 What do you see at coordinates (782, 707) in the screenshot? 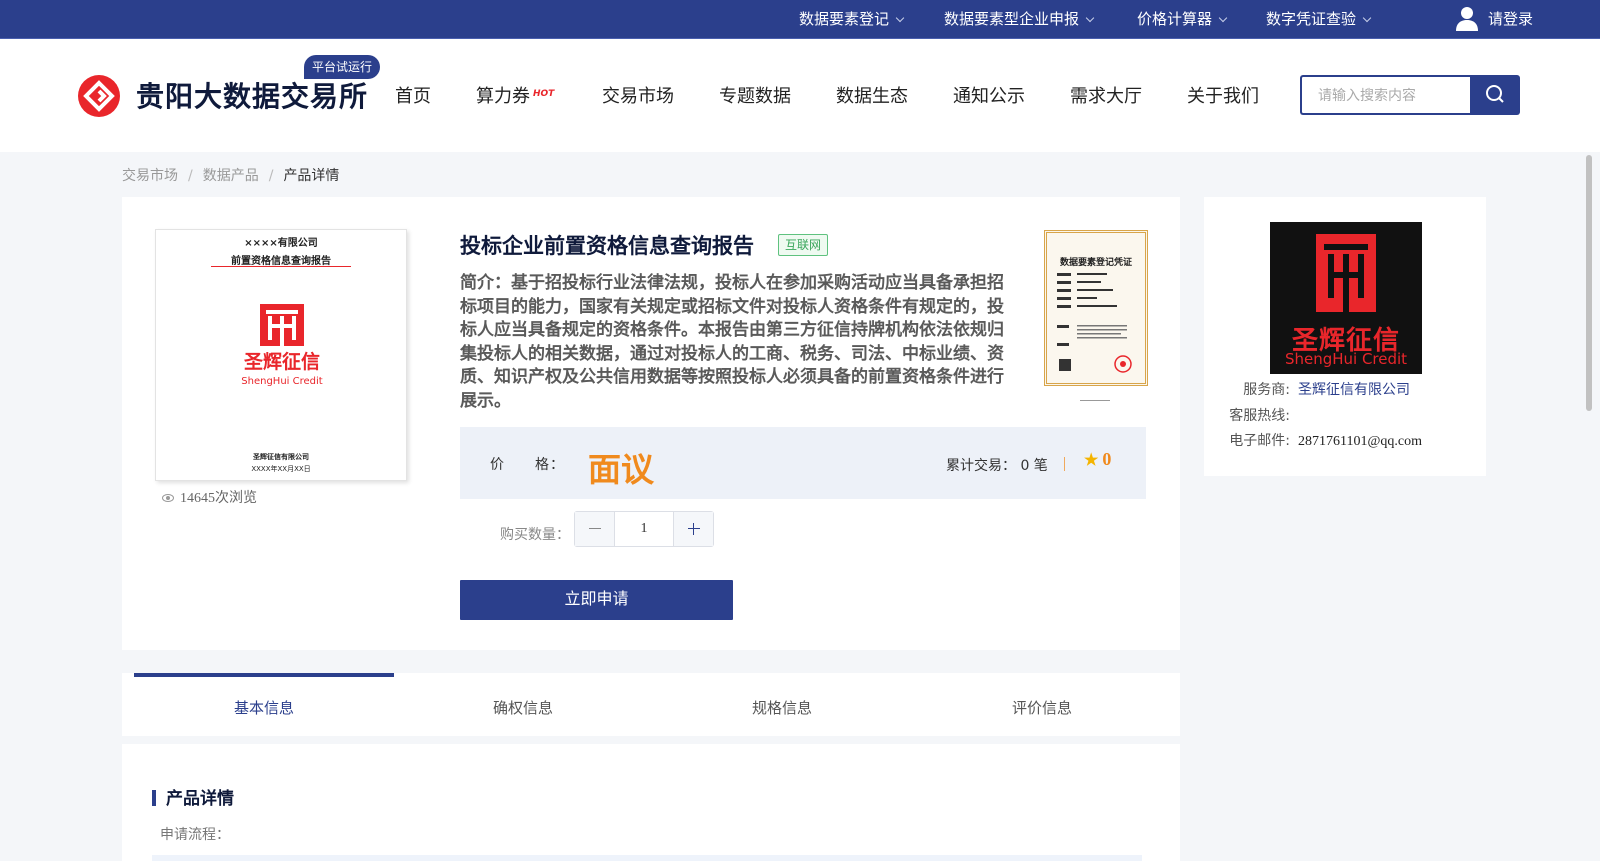
I see `tab-spec-info: 规格信息` at bounding box center [782, 707].